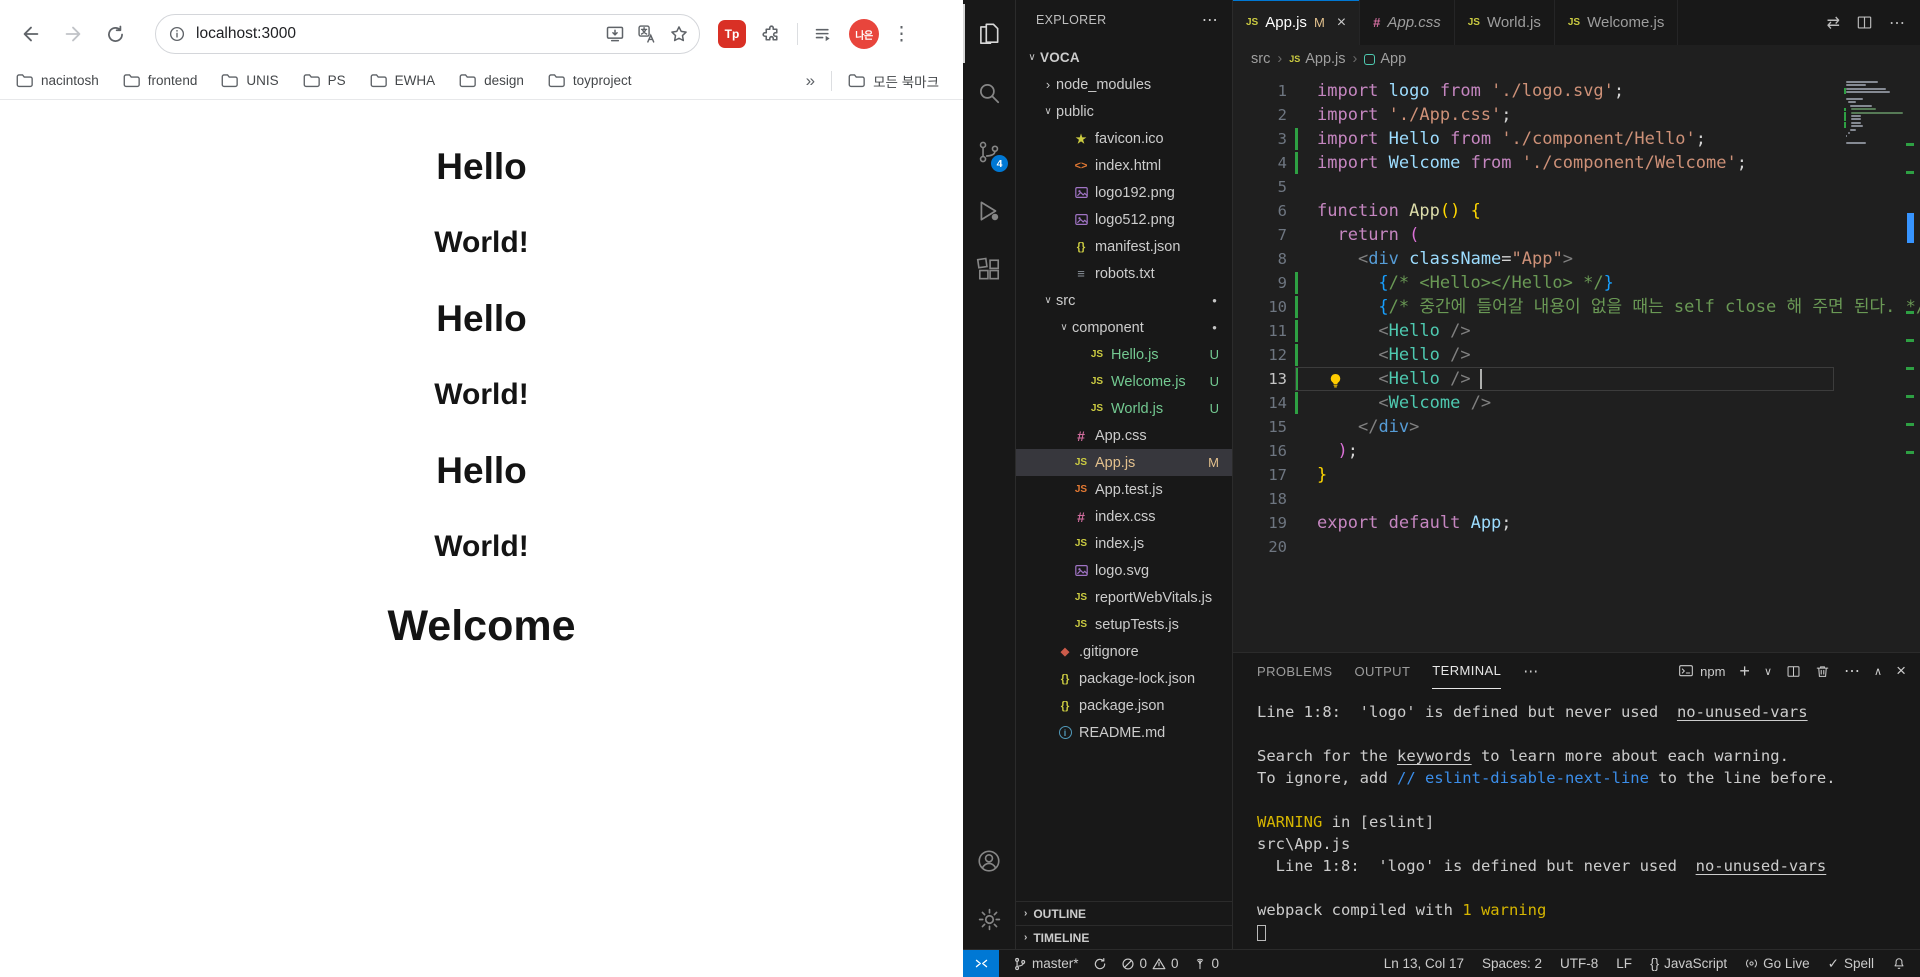  I want to click on activity-extensions, so click(989, 269).